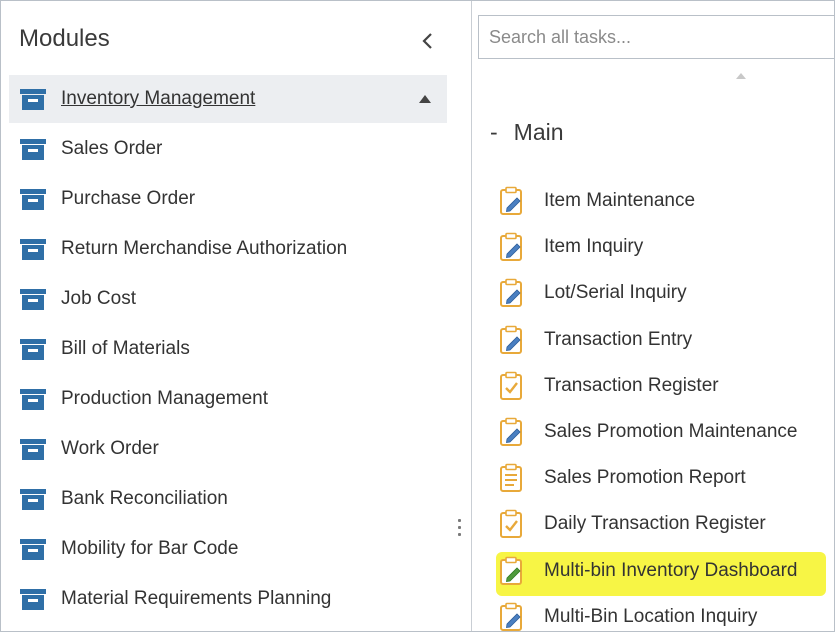 The width and height of the screenshot is (835, 632). Describe the element at coordinates (645, 478) in the screenshot. I see `task-label: Sales Promotion Report` at that location.